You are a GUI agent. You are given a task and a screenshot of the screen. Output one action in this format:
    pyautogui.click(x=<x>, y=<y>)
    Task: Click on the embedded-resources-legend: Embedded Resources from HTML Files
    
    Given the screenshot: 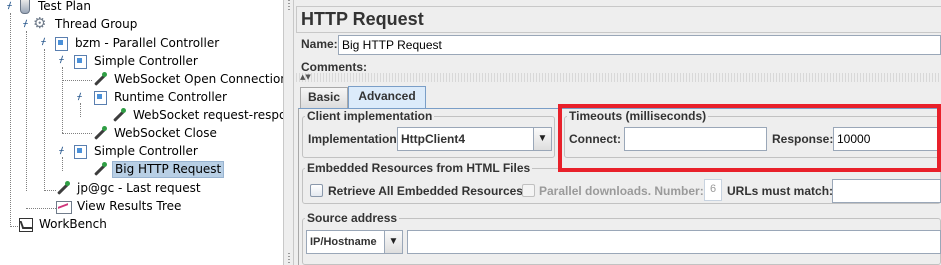 What is the action you would take?
    pyautogui.click(x=419, y=168)
    